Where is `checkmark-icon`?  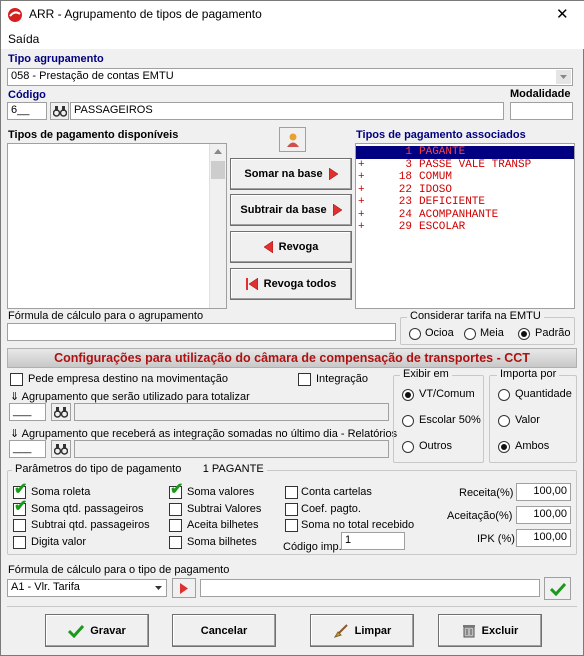
checkmark-icon is located at coordinates (76, 631).